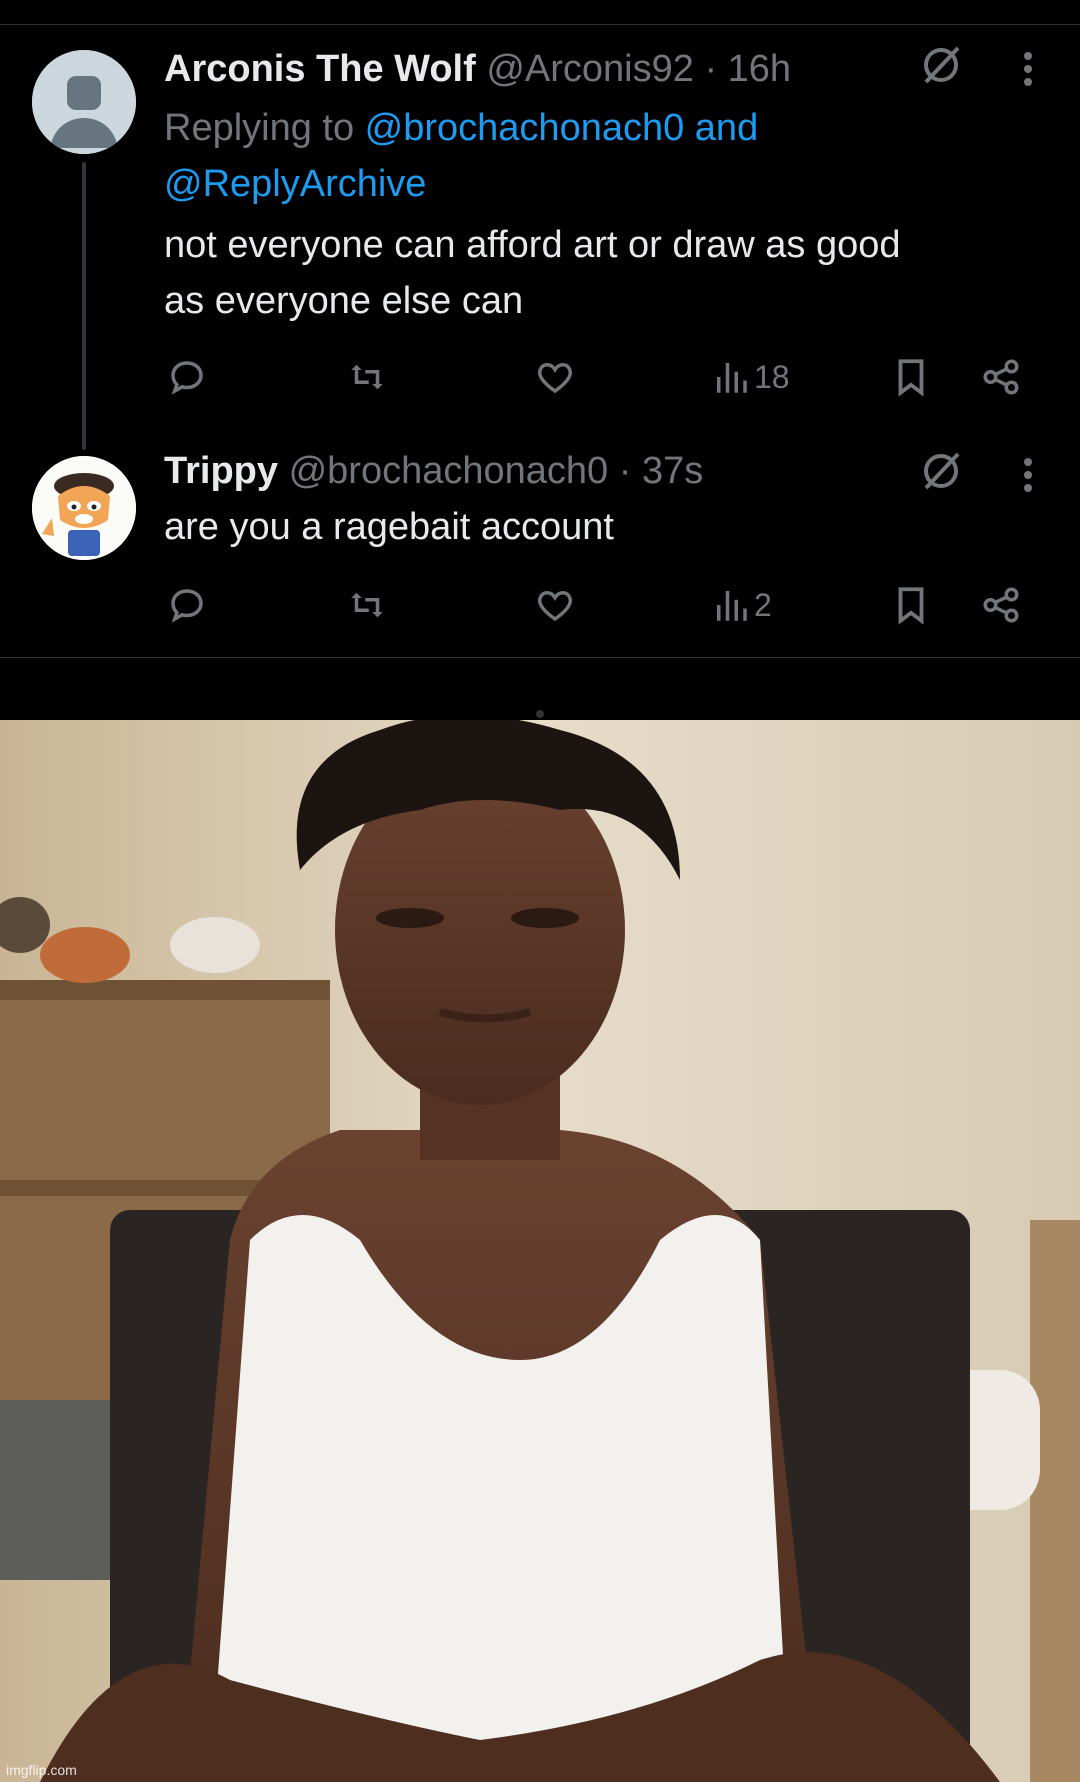 The height and width of the screenshot is (1782, 1080). What do you see at coordinates (221, 471) in the screenshot?
I see `author-name: Trippy` at bounding box center [221, 471].